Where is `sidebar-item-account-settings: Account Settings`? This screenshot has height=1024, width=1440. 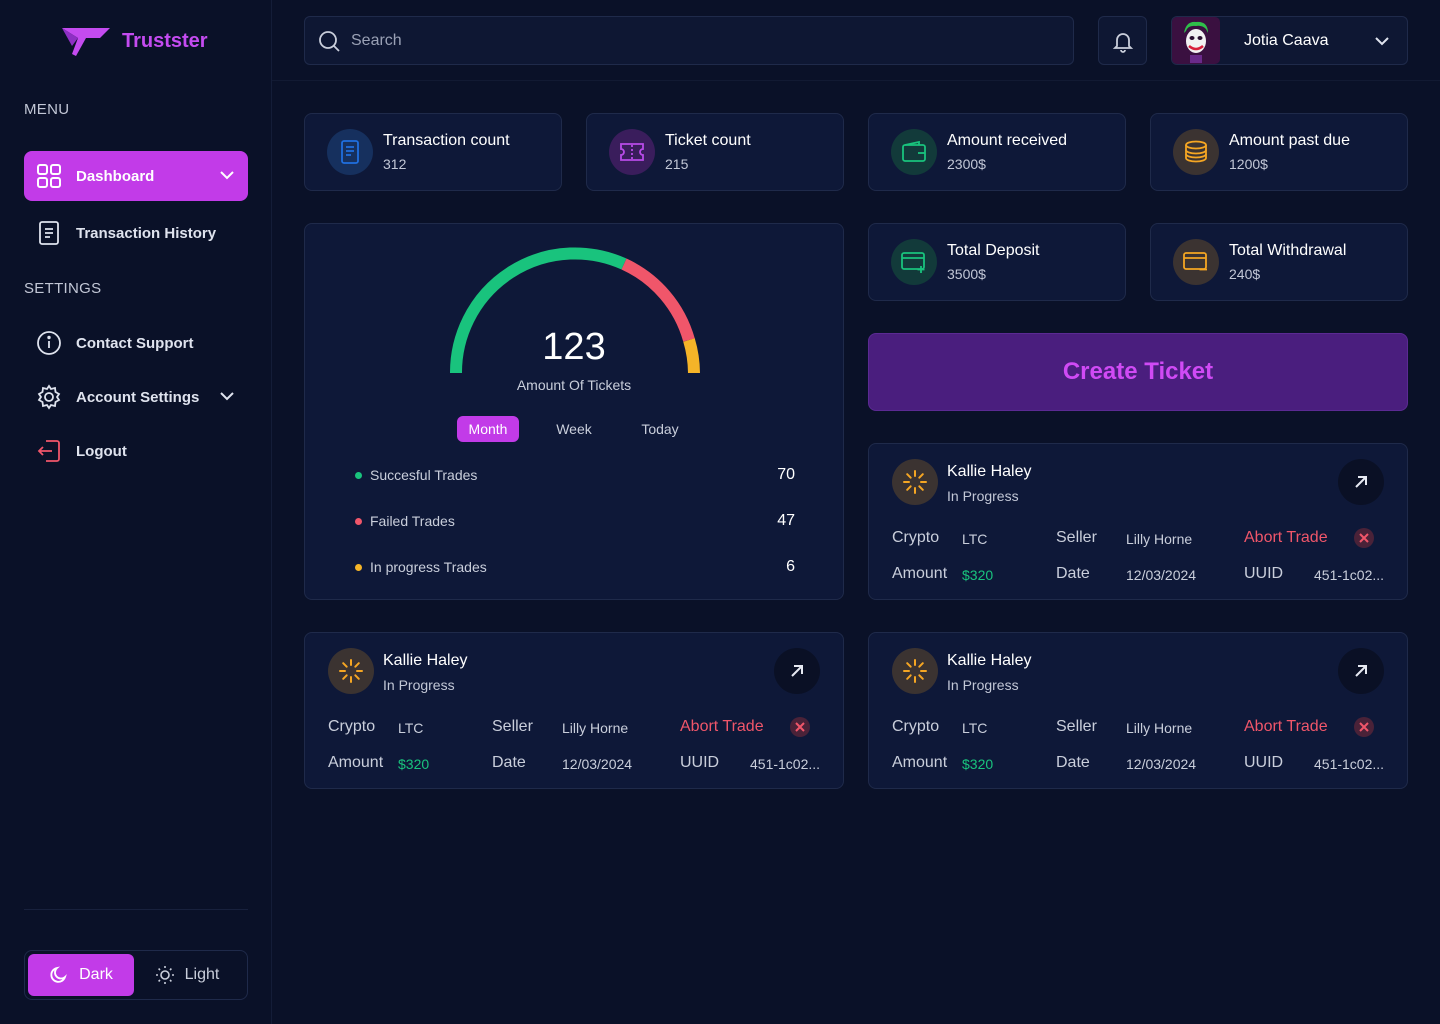 sidebar-item-account-settings: Account Settings is located at coordinates (136, 397).